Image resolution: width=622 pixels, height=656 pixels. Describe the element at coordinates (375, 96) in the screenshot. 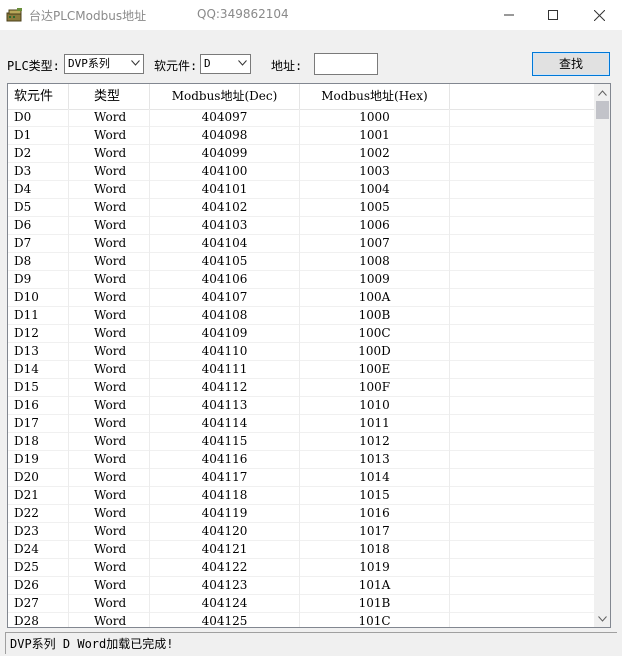

I see `column-header-hex: Modbus地址(Hex)` at that location.